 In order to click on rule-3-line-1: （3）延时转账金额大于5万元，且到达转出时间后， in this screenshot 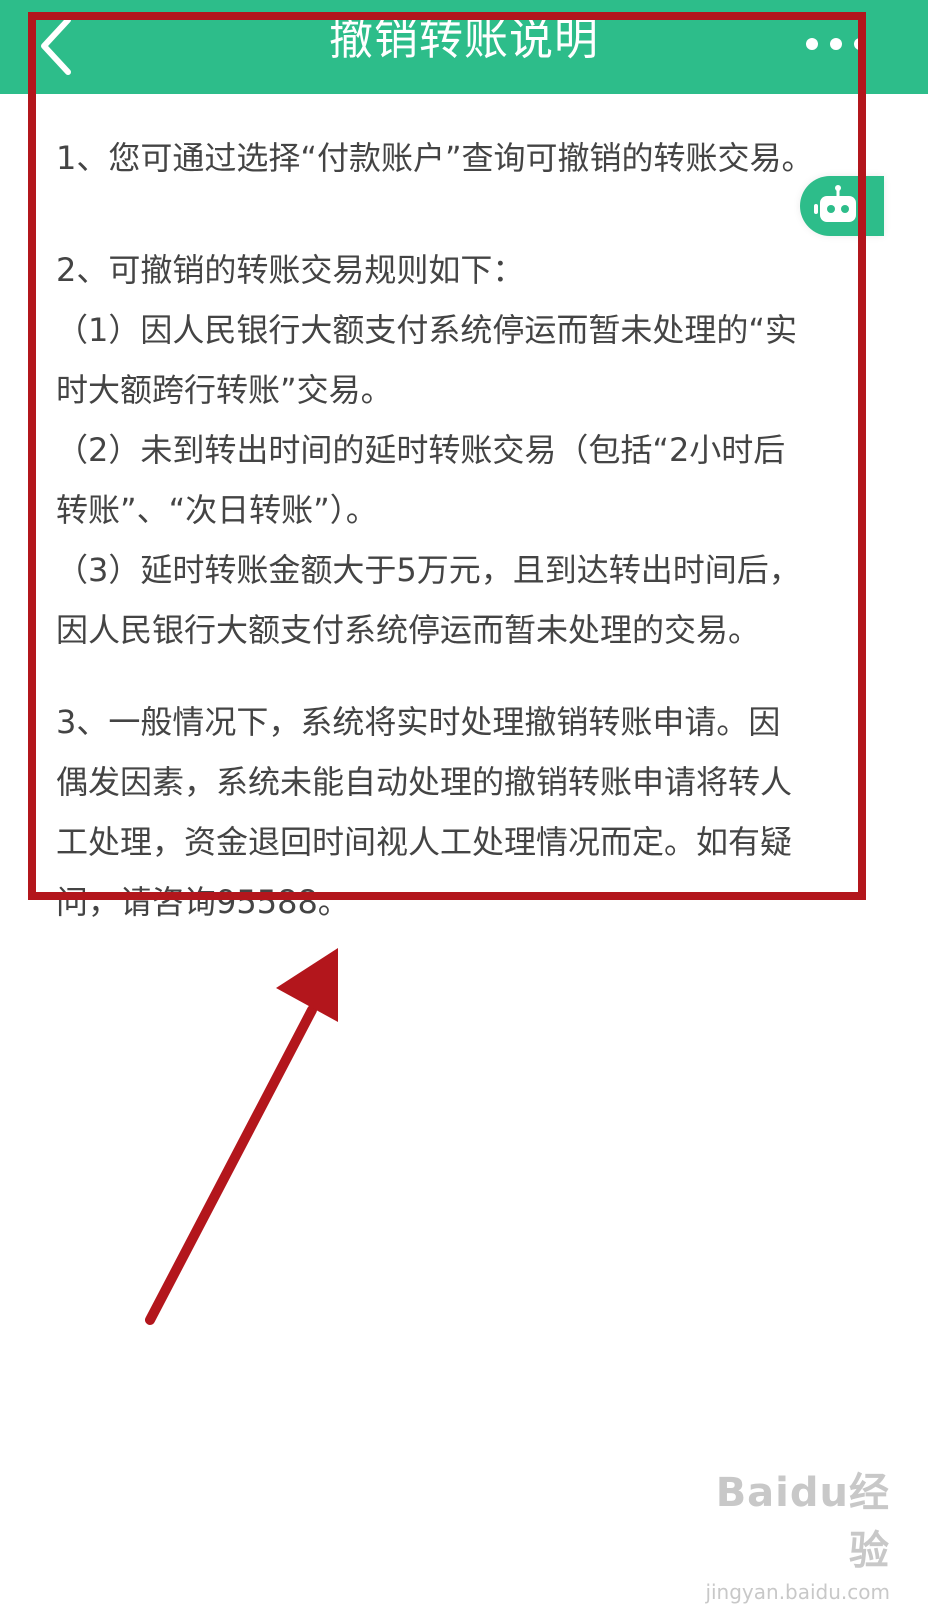, I will do `click(428, 570)`.